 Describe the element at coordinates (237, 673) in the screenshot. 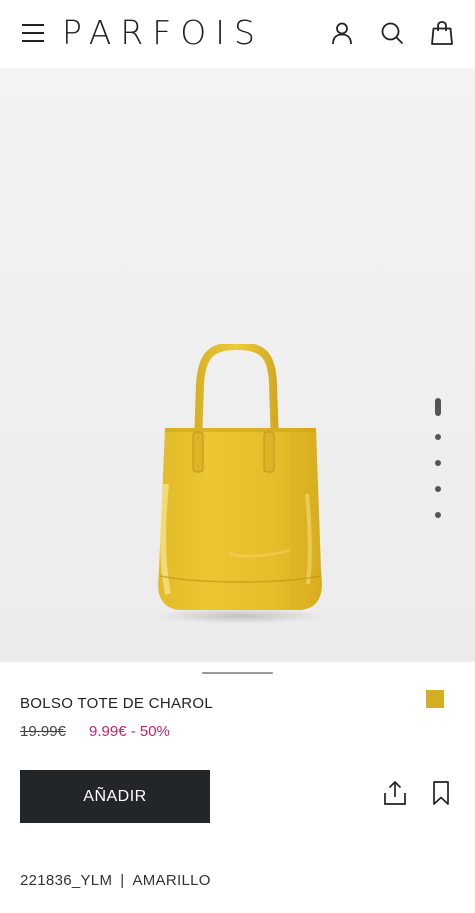

I see `sheet-drag-handle` at that location.